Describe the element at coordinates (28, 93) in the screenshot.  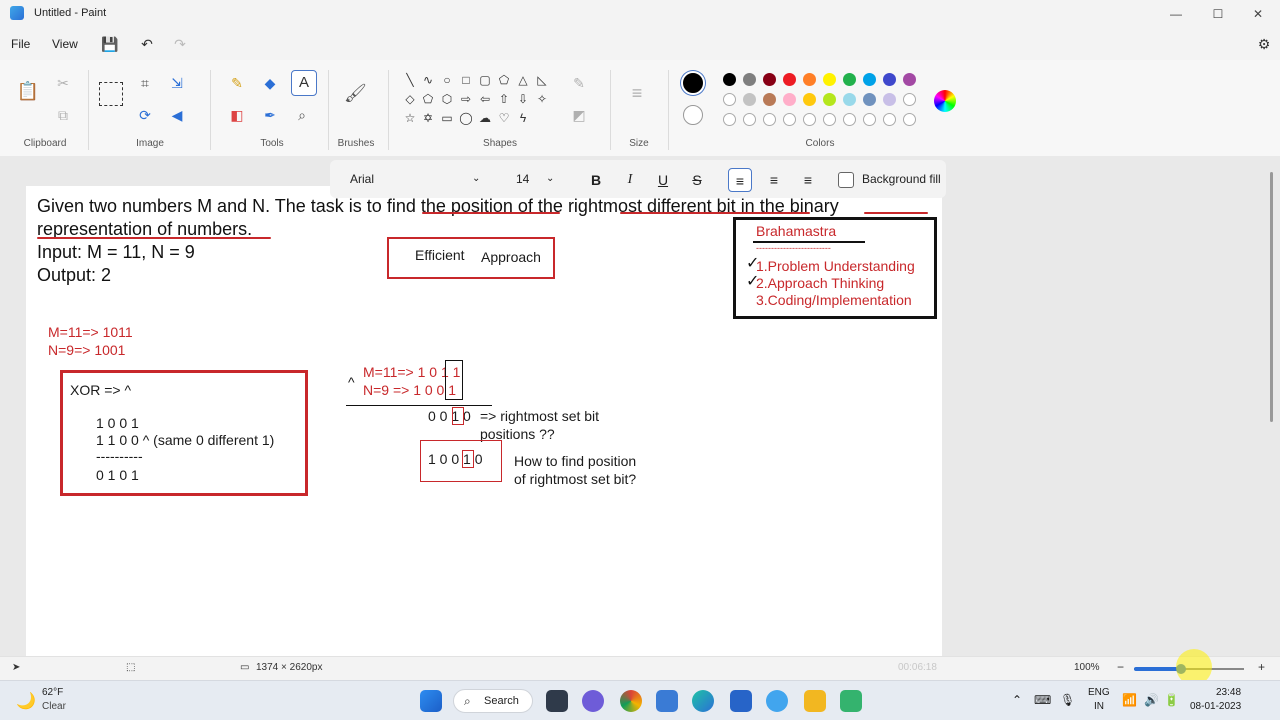
I see `paste-icon: 📋` at that location.